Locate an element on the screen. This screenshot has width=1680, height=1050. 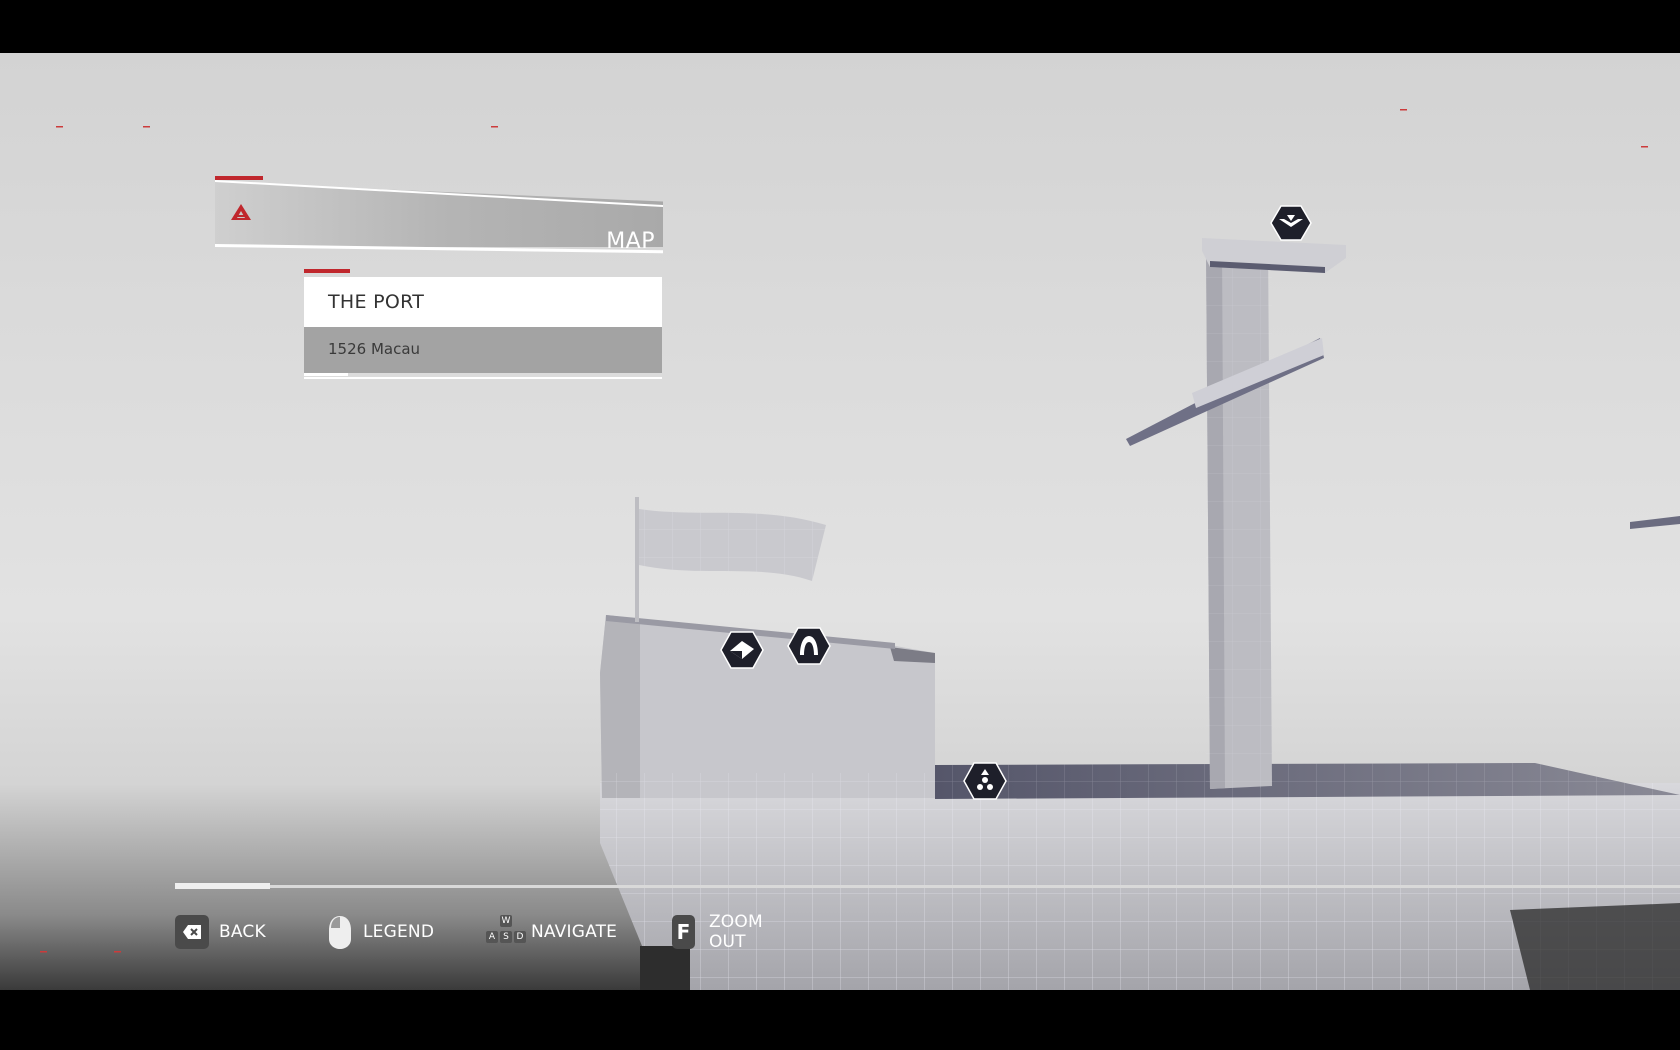
back-label: BACK is located at coordinates (242, 932).